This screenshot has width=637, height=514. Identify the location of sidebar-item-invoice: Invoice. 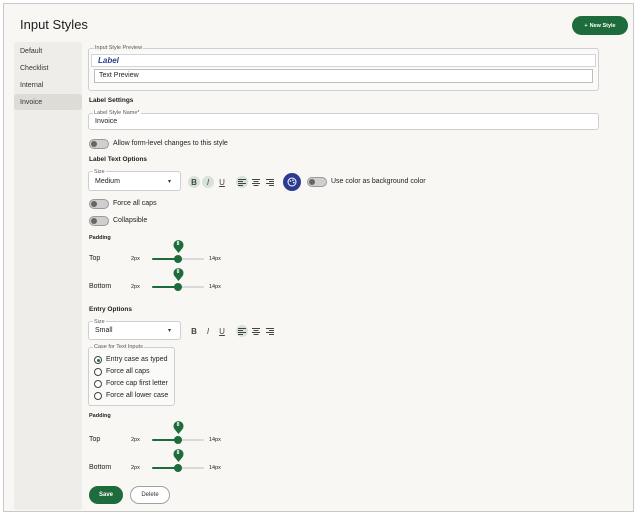
(48, 102).